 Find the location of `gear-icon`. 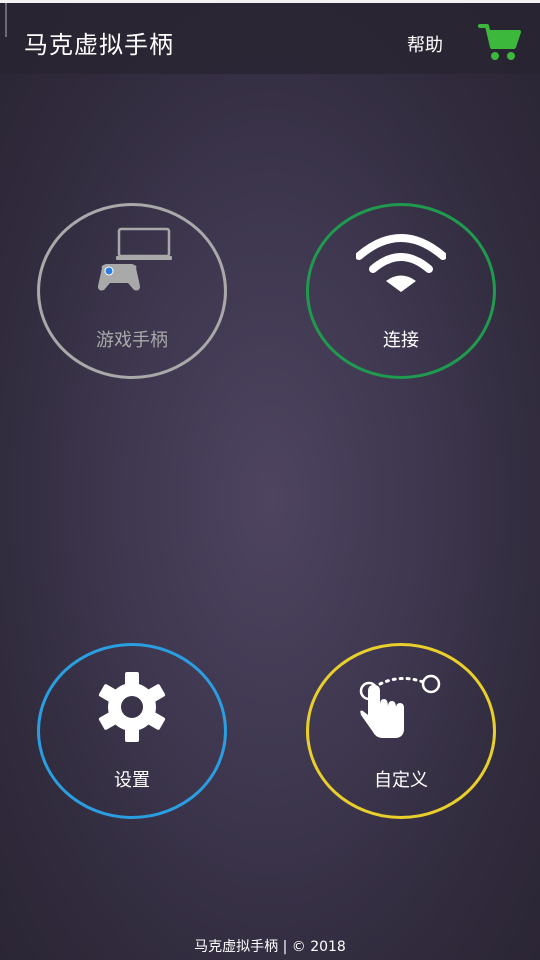

gear-icon is located at coordinates (132, 707).